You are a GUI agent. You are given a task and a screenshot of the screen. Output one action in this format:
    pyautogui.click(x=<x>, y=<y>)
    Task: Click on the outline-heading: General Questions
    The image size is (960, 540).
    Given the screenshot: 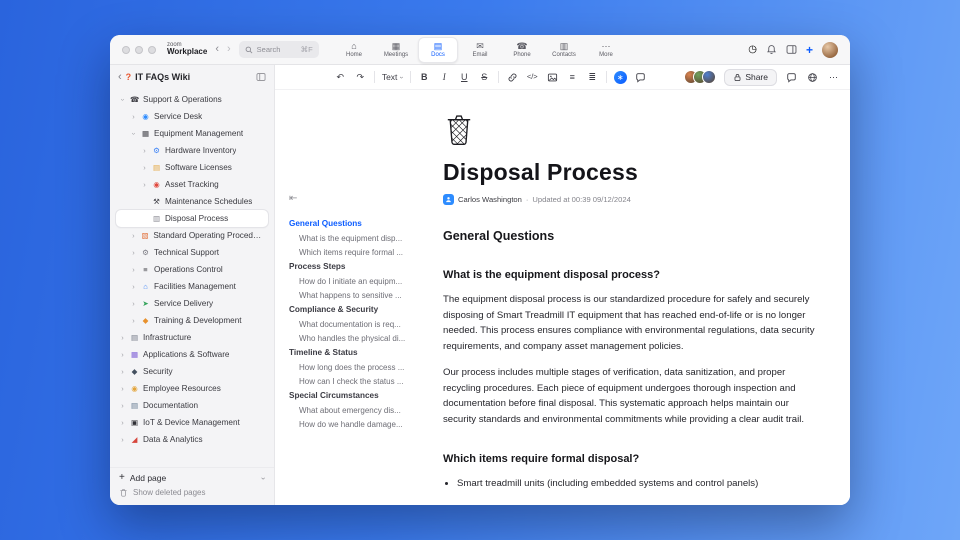 What is the action you would take?
    pyautogui.click(x=364, y=223)
    